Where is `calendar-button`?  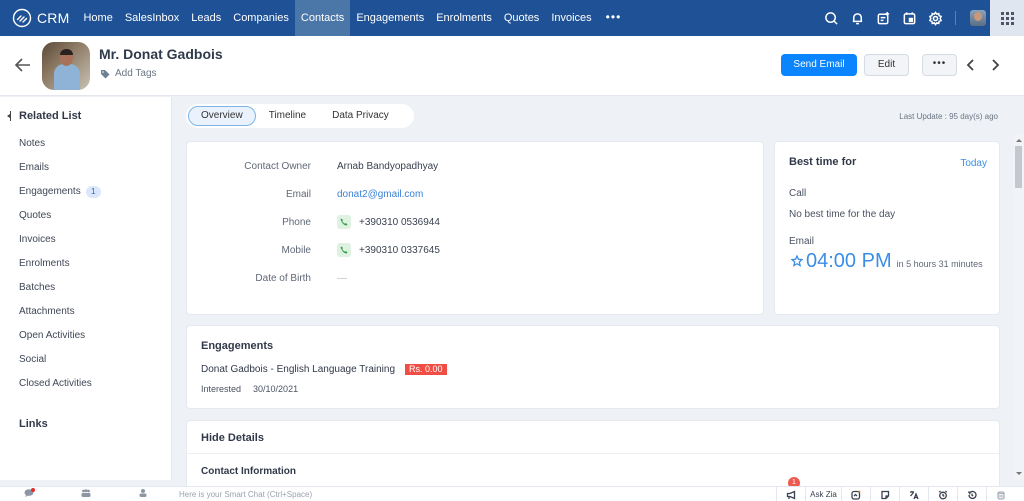 calendar-button is located at coordinates (909, 18).